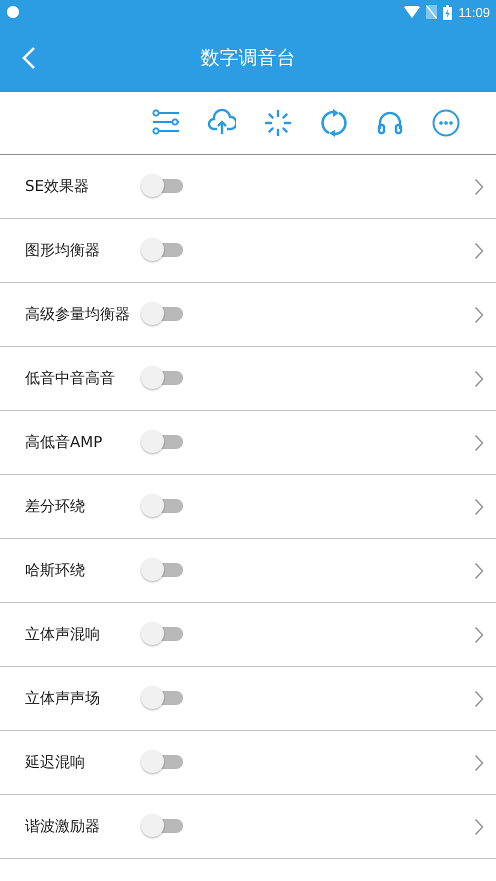 This screenshot has height=881, width=496. I want to click on effect-label: 高级参量均衡器, so click(78, 314).